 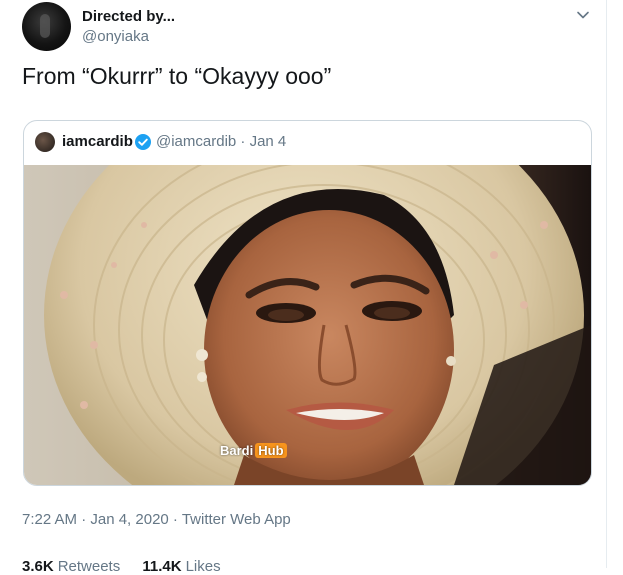 I want to click on quoted-handle-date: @iamcardib · Jan 4, so click(x=221, y=141).